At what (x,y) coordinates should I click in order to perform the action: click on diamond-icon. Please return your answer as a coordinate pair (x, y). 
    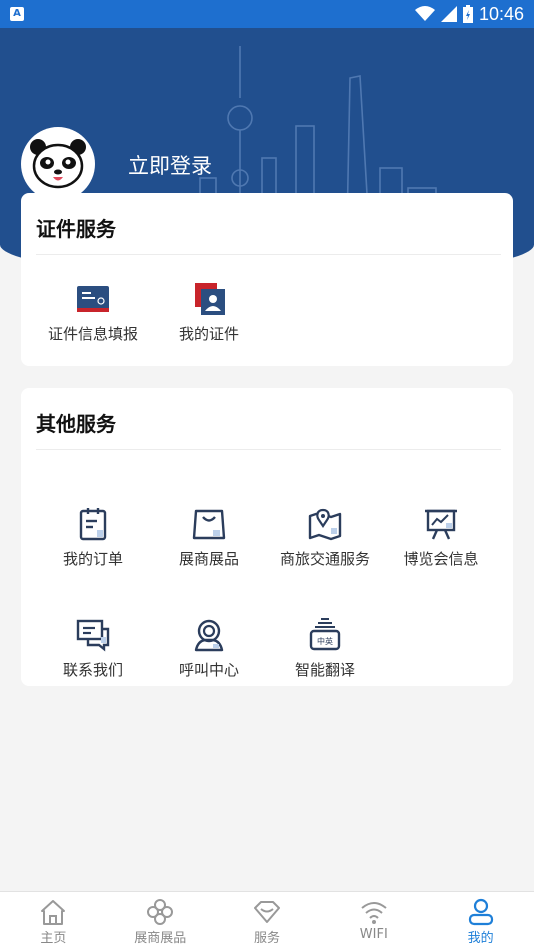
    Looking at the image, I should click on (266, 912).